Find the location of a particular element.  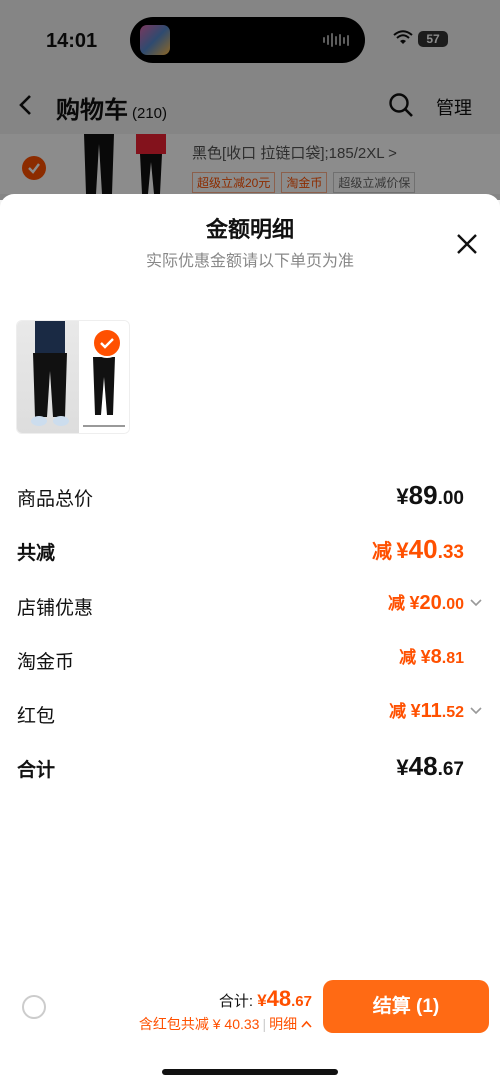

home-indicator is located at coordinates (250, 1072).